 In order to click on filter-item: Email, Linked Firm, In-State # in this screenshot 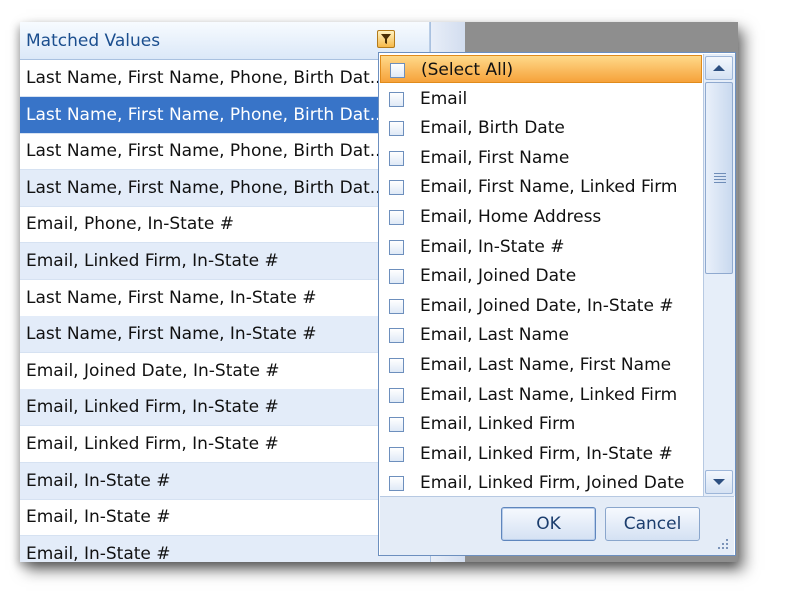, I will do `click(541, 454)`.